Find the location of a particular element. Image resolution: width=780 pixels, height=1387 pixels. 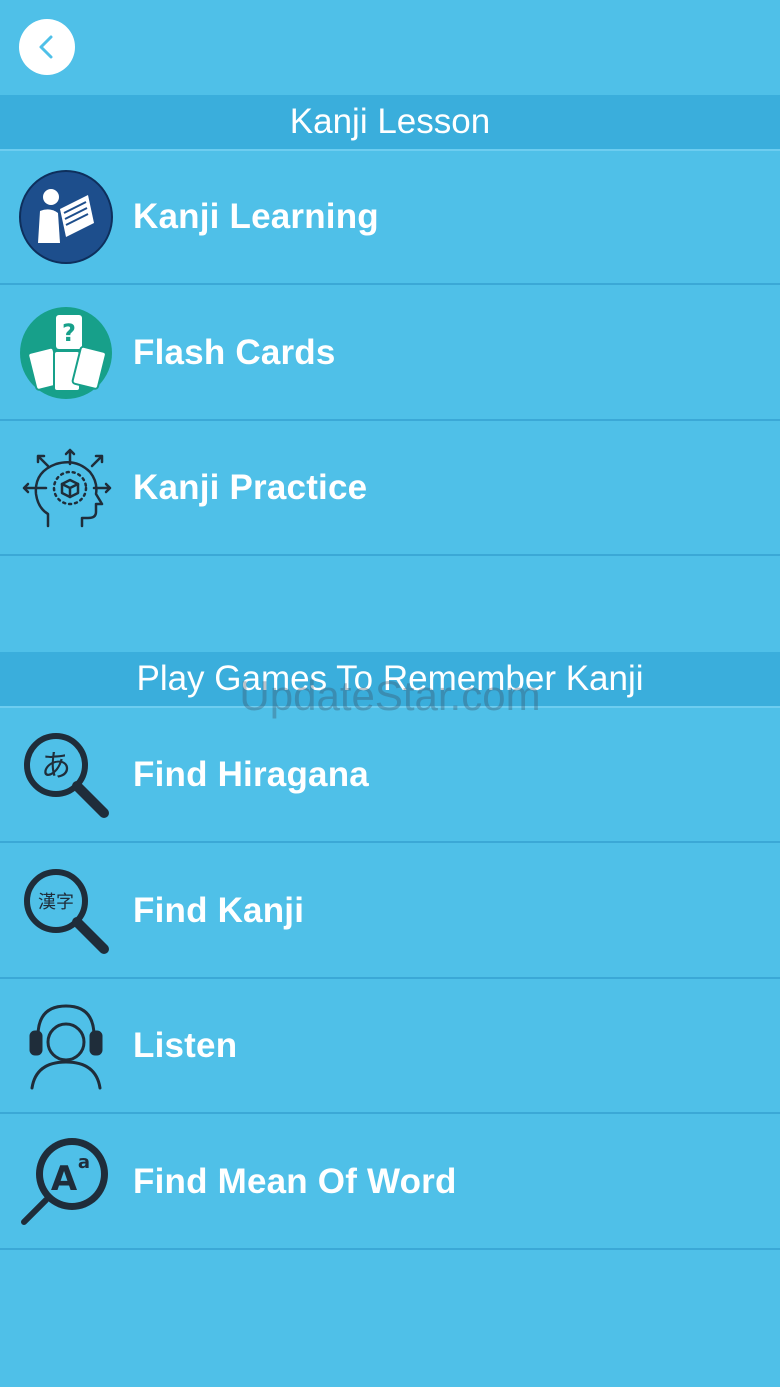

back-button is located at coordinates (47, 47).